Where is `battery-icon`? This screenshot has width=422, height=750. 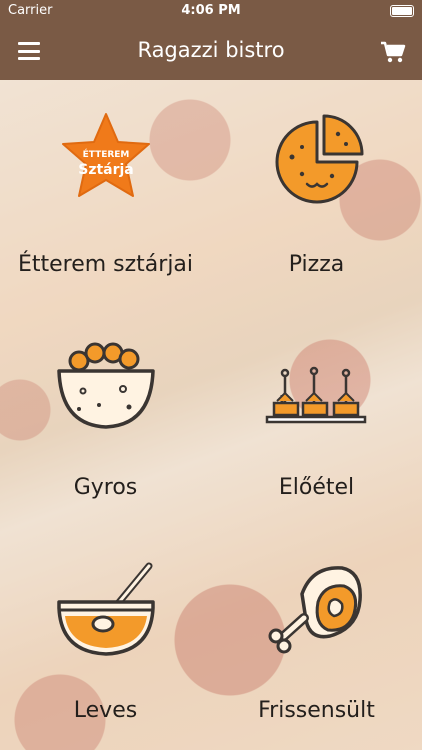
battery-icon is located at coordinates (402, 11).